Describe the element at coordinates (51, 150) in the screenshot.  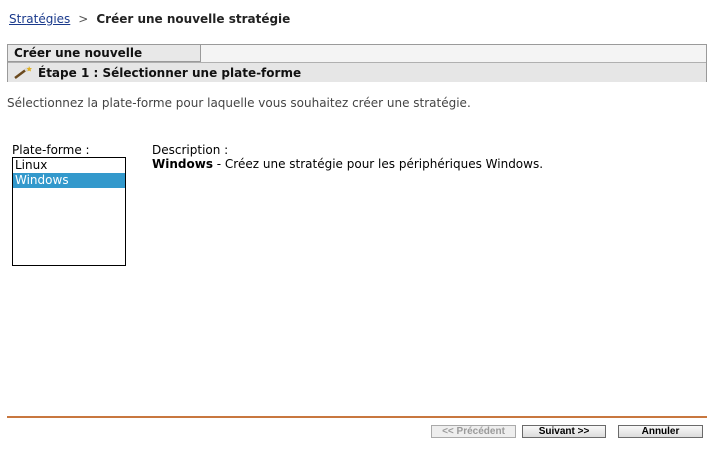
I see `platform-label: Plate-forme :` at that location.